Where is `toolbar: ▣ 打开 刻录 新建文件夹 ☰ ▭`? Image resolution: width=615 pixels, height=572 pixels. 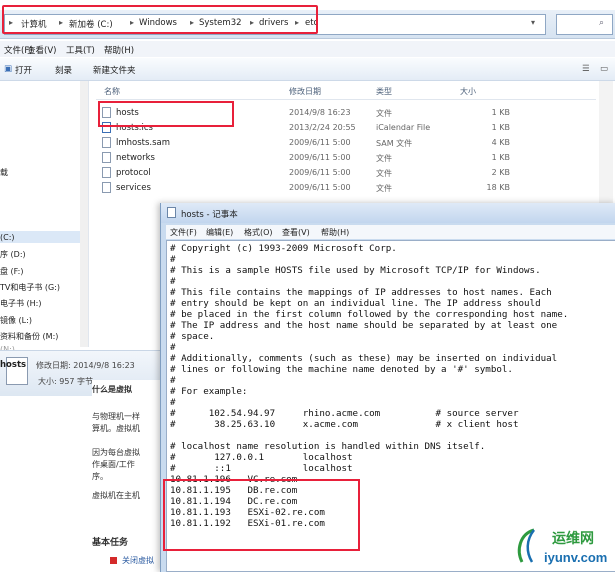
toolbar: ▣ 打开 刻录 新建文件夹 ☰ ▭ is located at coordinates (307, 69).